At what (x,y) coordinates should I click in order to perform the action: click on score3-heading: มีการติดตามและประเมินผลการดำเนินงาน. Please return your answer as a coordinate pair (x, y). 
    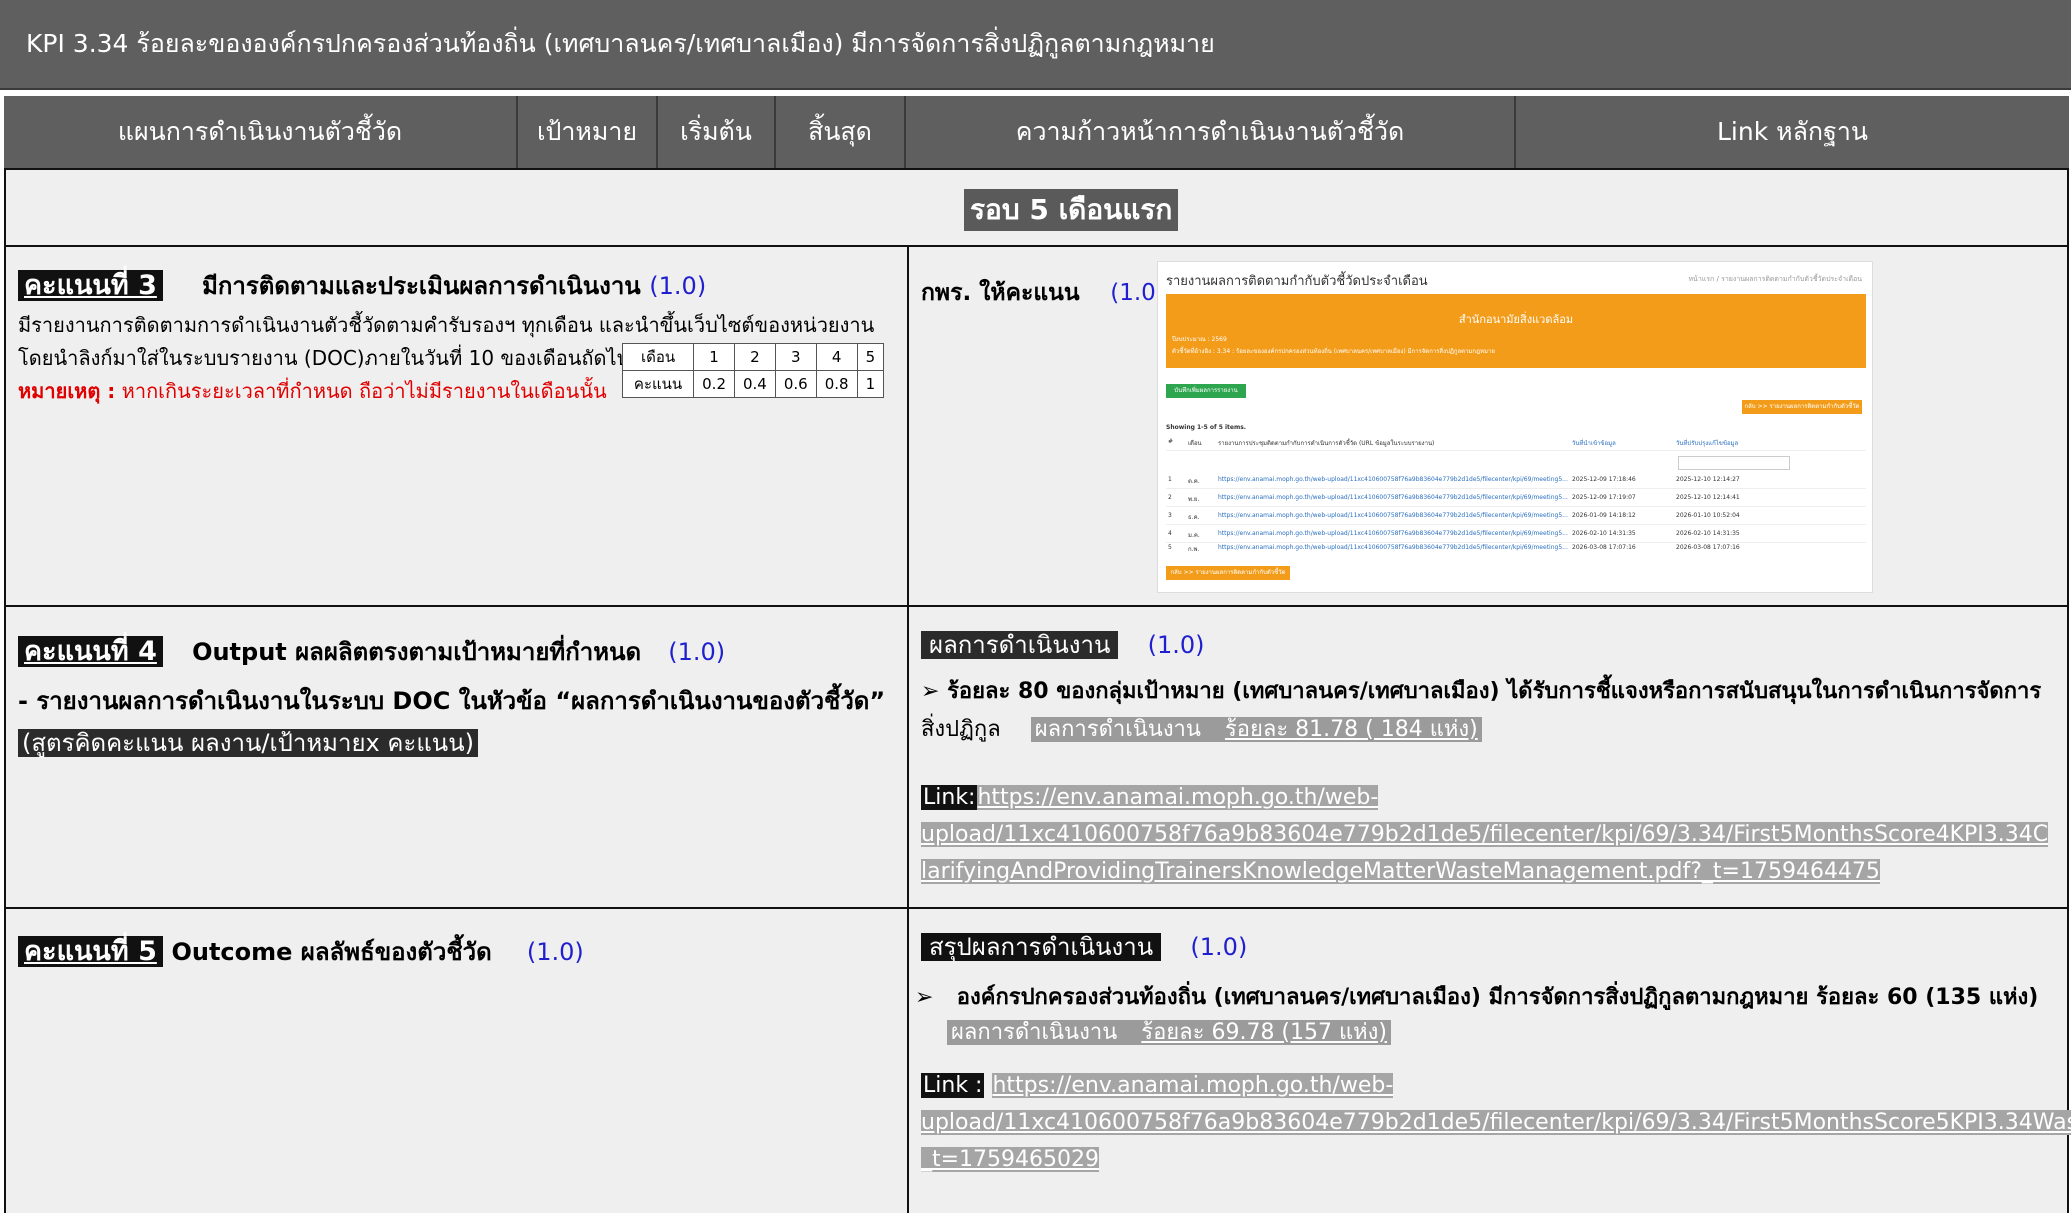
    Looking at the image, I should click on (421, 286).